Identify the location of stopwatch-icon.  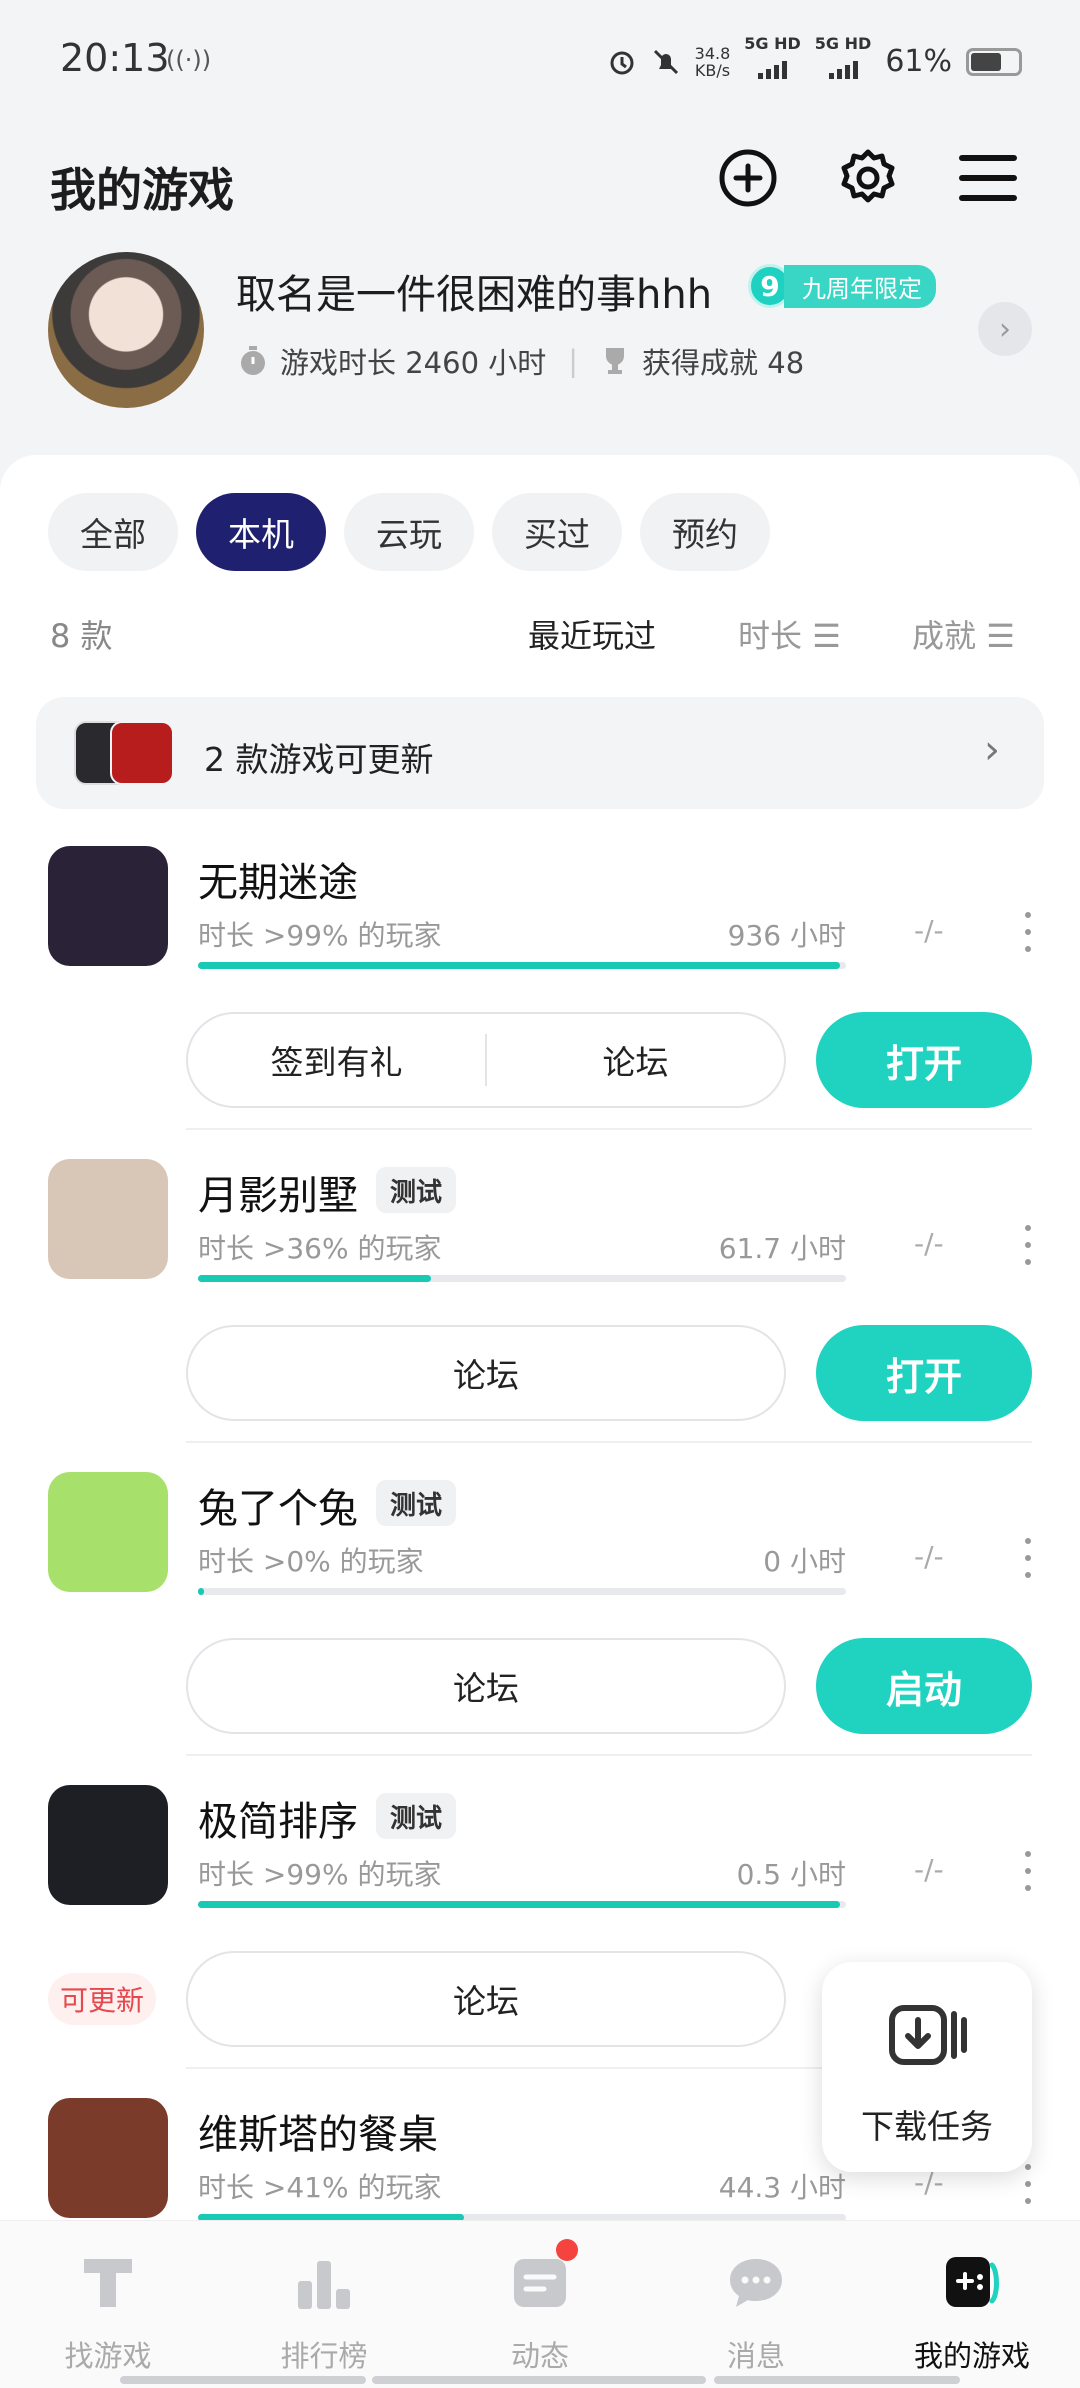
(253, 360).